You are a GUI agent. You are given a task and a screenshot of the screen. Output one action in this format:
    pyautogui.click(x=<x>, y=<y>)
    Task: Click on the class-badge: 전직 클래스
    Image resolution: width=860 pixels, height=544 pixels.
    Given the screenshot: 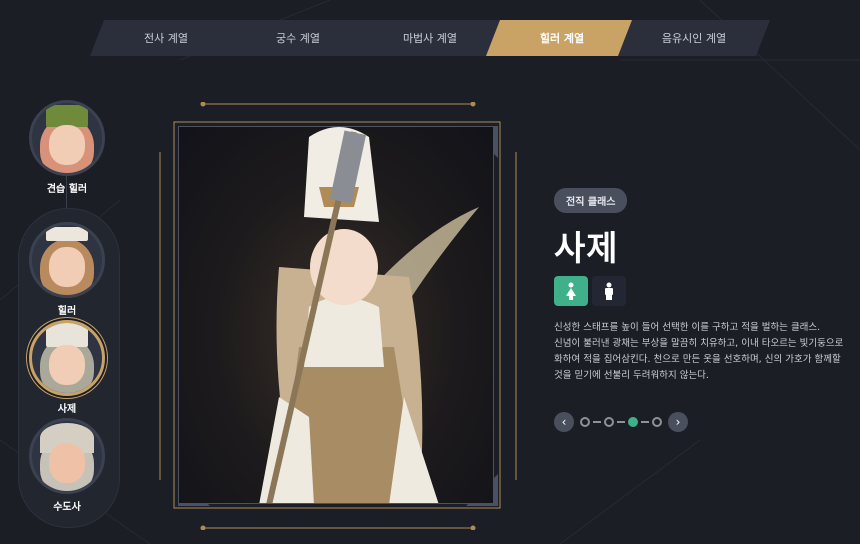 What is the action you would take?
    pyautogui.click(x=591, y=200)
    